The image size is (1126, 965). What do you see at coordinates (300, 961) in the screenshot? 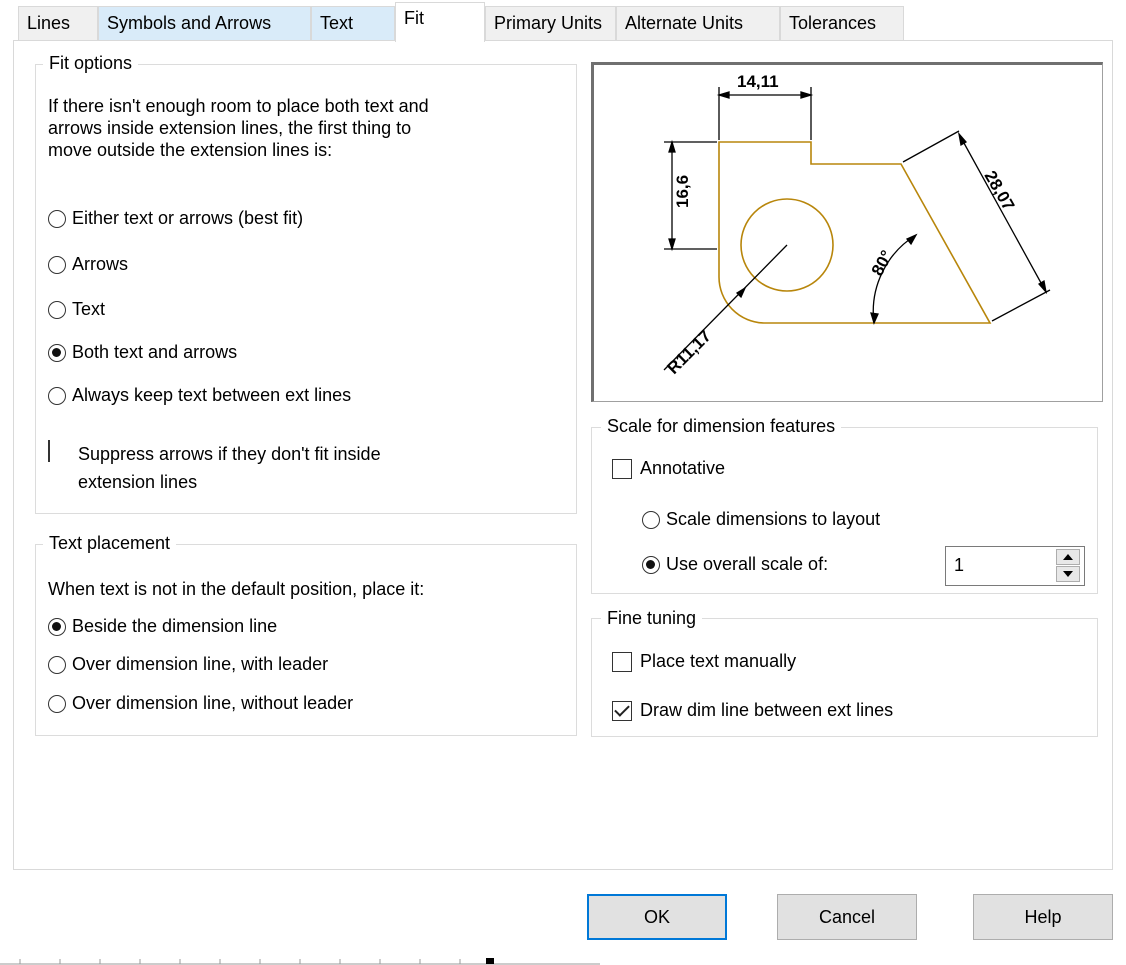
I see `ruler-strip` at bounding box center [300, 961].